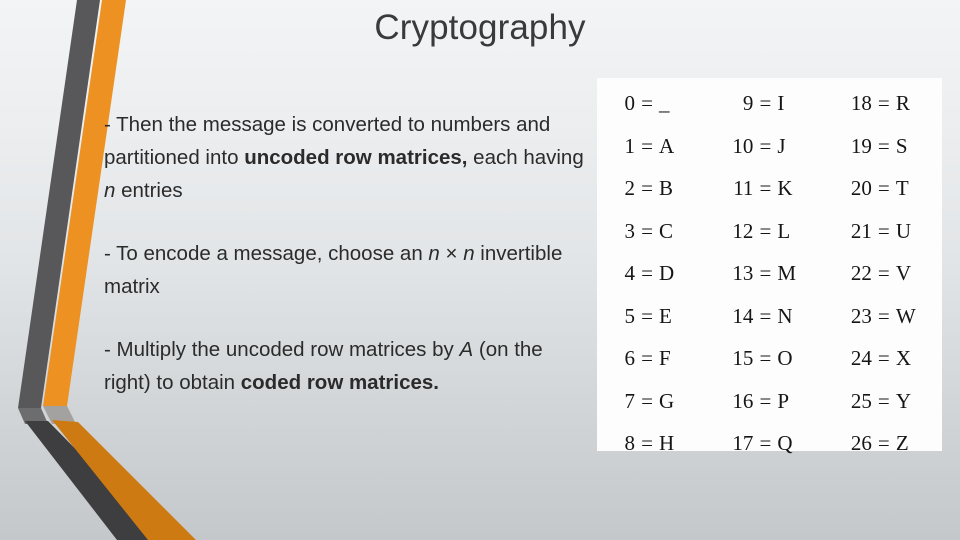  Describe the element at coordinates (266, 253) in the screenshot. I see `text-run-2-1: - To encode a message, choose an` at that location.